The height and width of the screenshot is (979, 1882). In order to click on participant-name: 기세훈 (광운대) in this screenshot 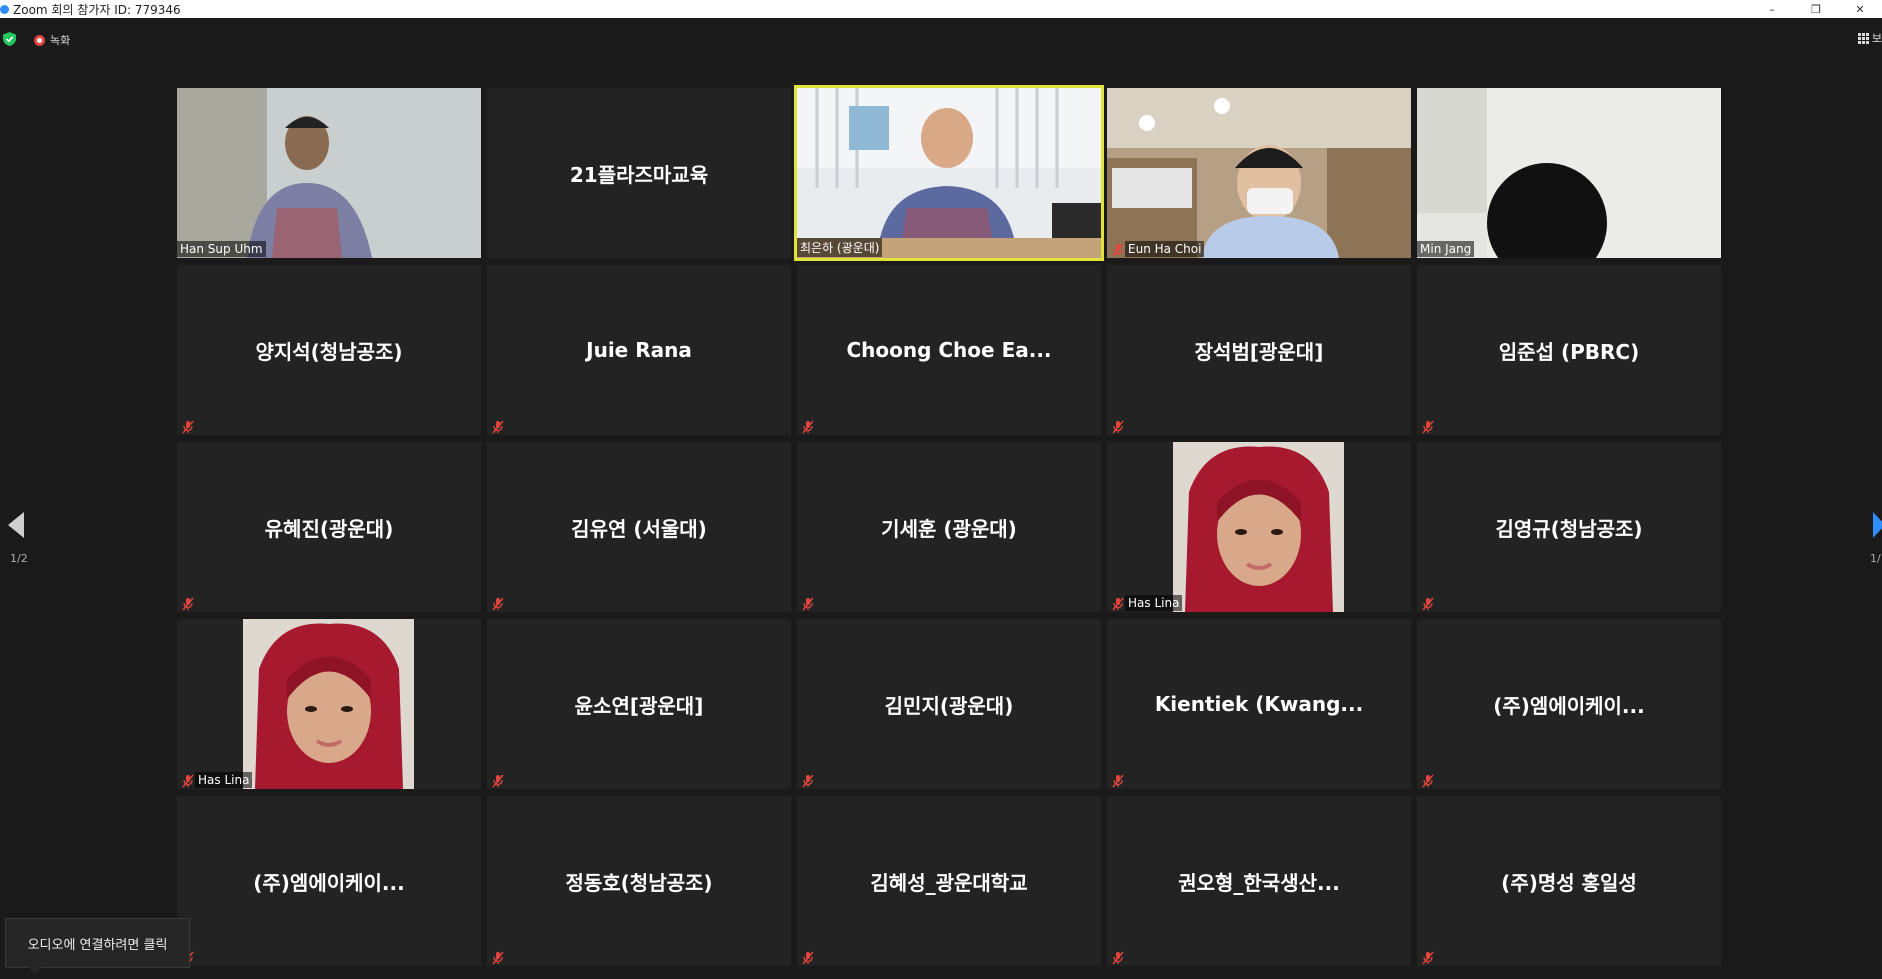, I will do `click(949, 528)`.